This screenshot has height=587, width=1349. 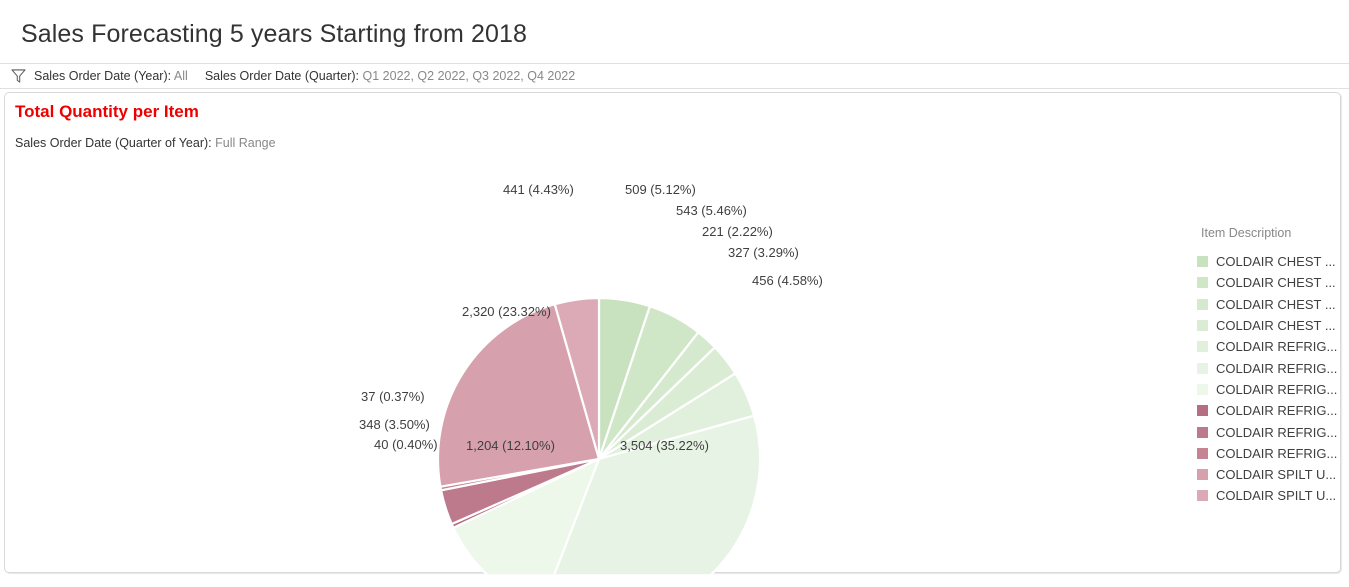 I want to click on pie-slice-label: 543 (5.46%), so click(x=711, y=210).